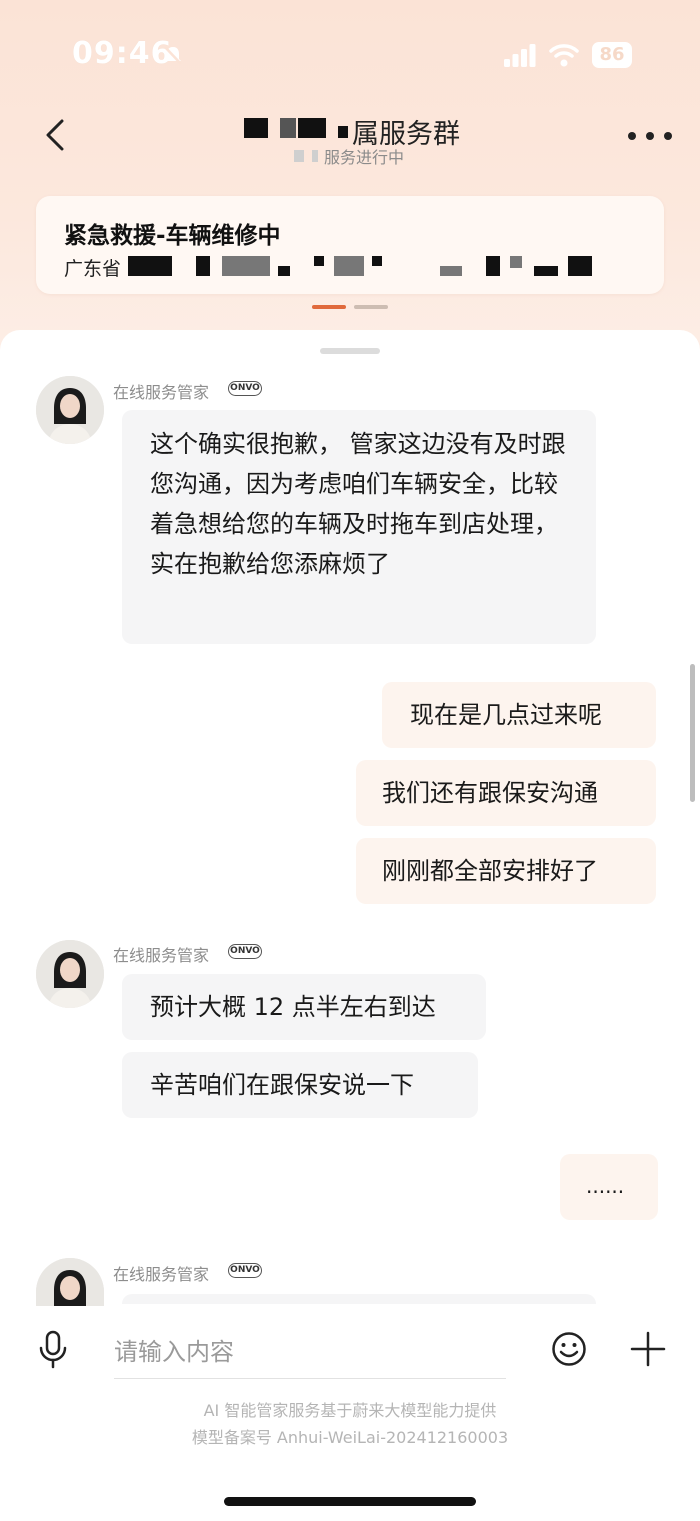 The height and width of the screenshot is (1521, 700). What do you see at coordinates (57, 135) in the screenshot?
I see `back-button` at bounding box center [57, 135].